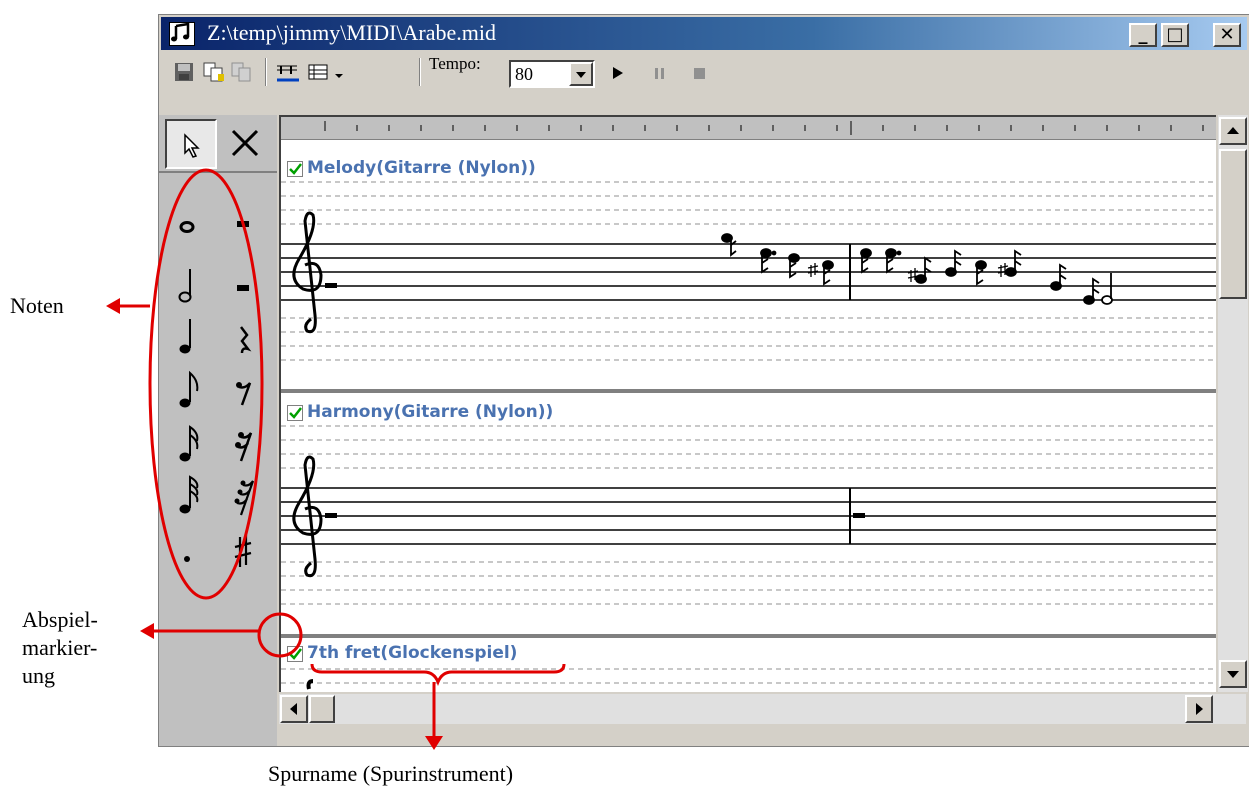 This screenshot has height=795, width=1249. Describe the element at coordinates (60, 619) in the screenshot. I see `annotation-abspiel-line1: Abspiel-` at that location.